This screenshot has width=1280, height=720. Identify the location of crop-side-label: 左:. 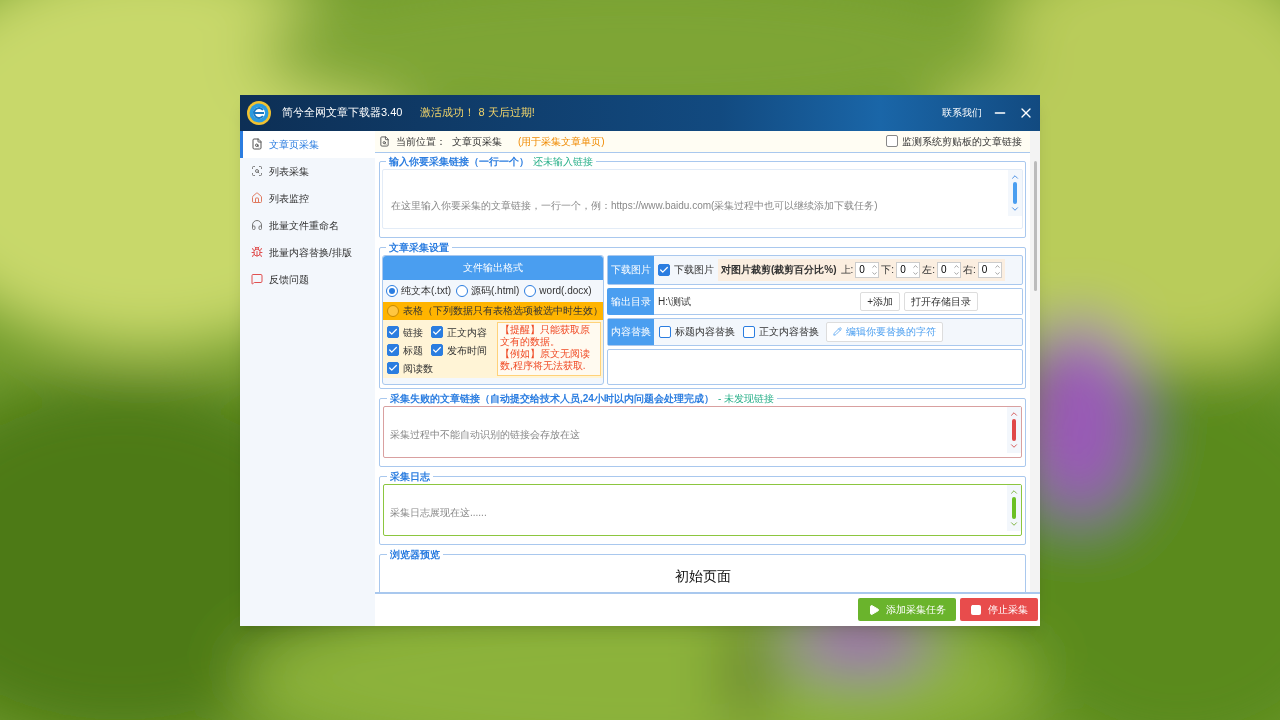
(928, 270).